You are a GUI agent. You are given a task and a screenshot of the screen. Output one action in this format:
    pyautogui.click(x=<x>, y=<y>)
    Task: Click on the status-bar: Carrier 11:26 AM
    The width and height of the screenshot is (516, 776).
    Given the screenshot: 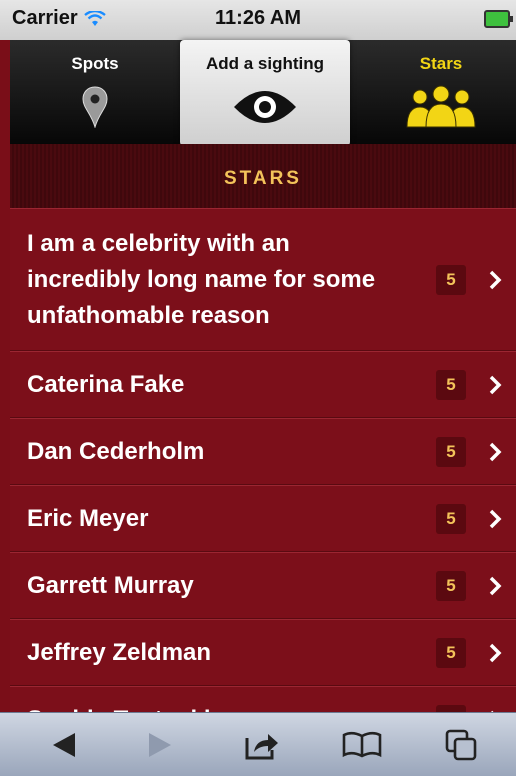 What is the action you would take?
    pyautogui.click(x=258, y=20)
    